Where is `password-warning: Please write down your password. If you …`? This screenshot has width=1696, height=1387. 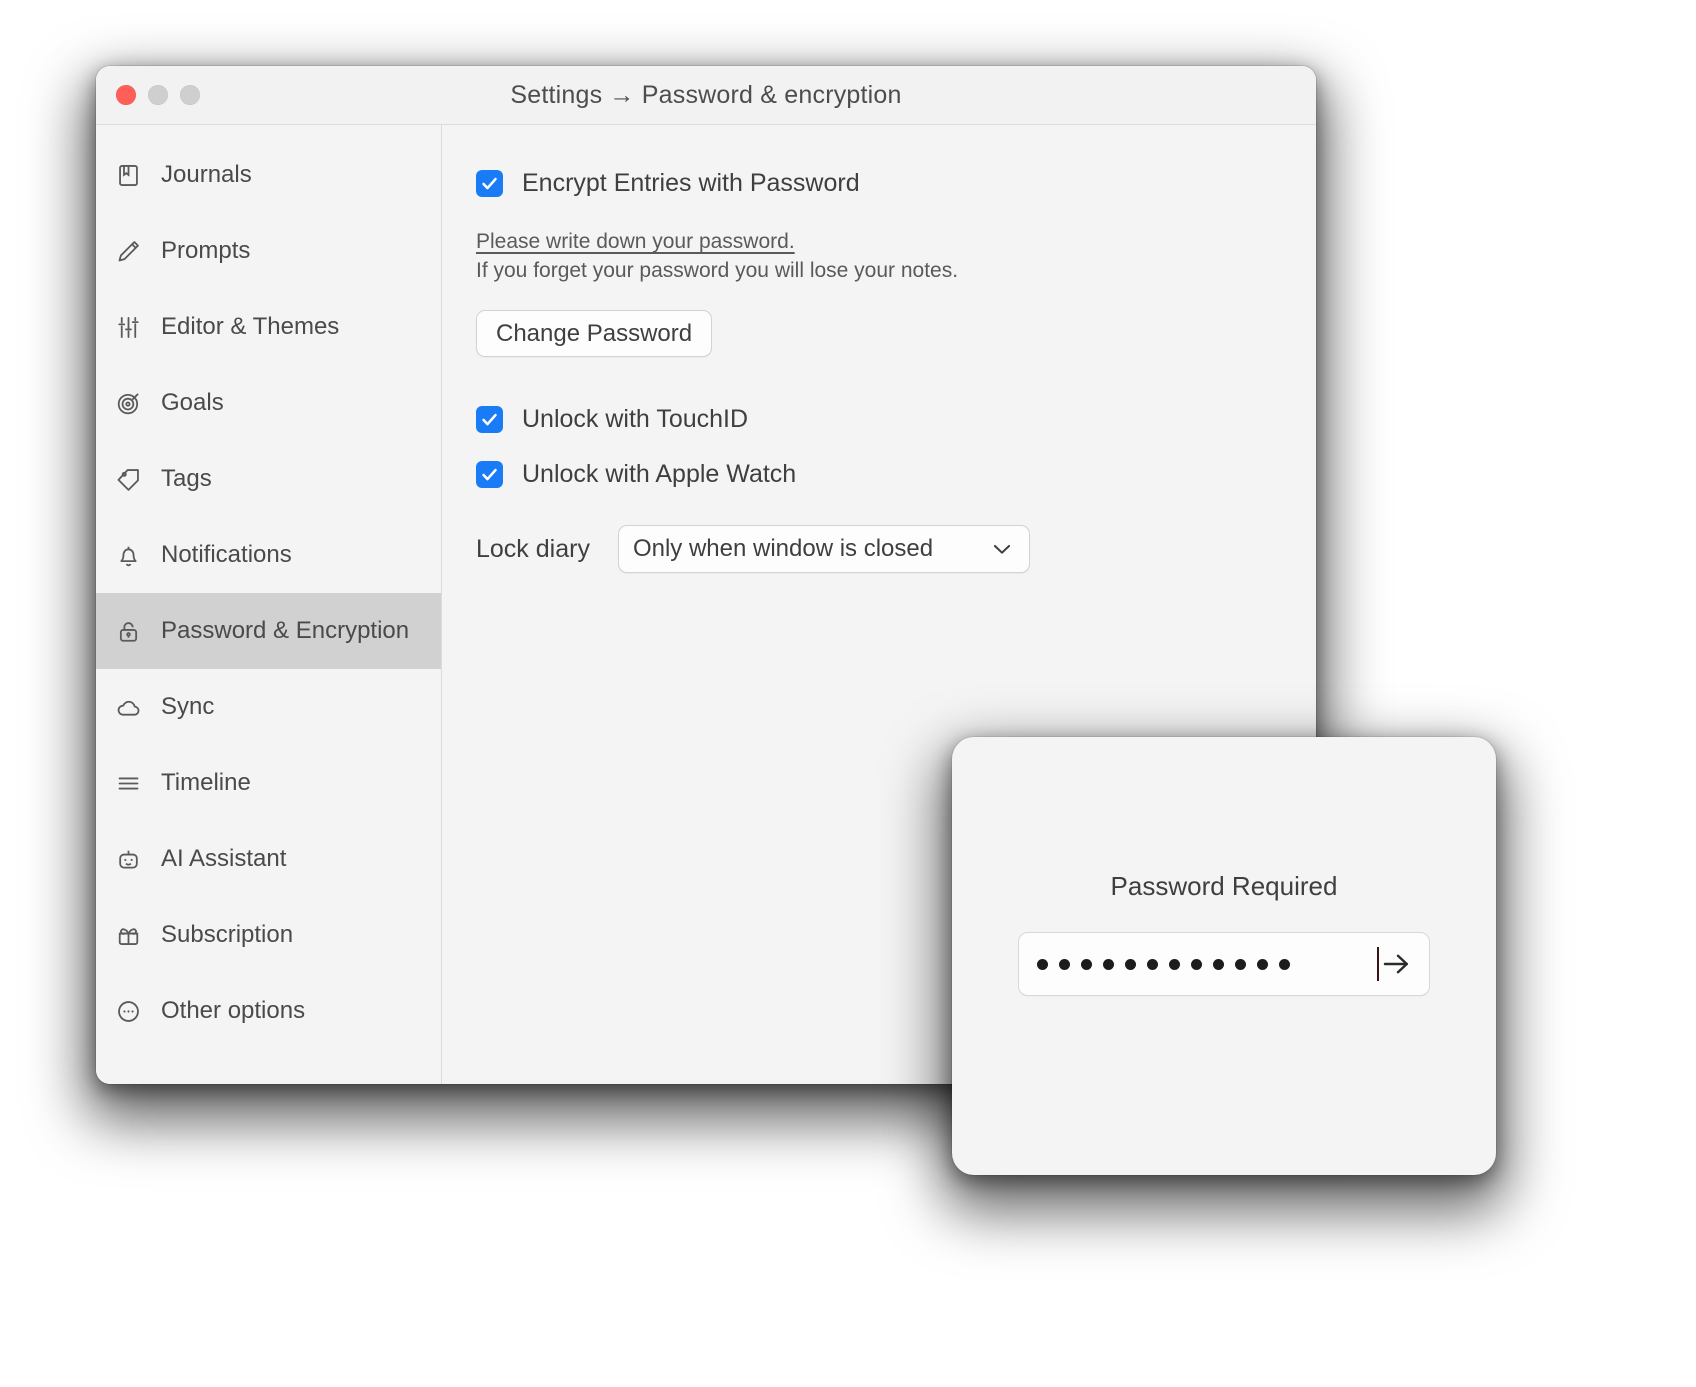 password-warning: Please write down your password. If you … is located at coordinates (896, 256).